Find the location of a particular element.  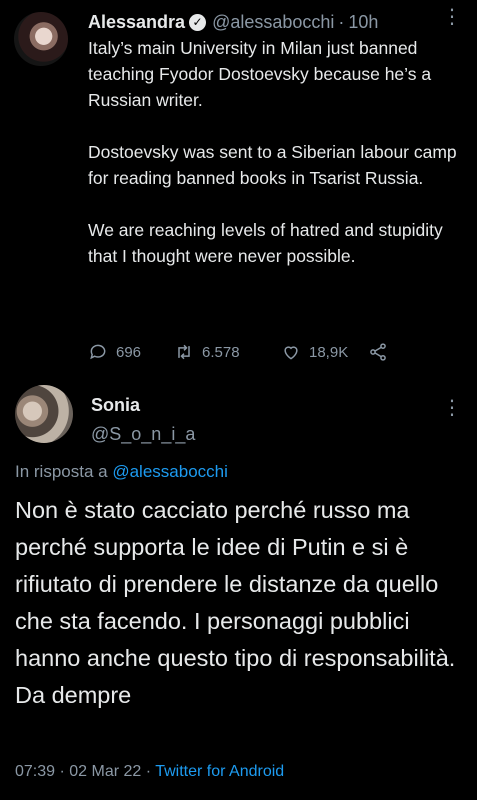

share-icon is located at coordinates (378, 352).